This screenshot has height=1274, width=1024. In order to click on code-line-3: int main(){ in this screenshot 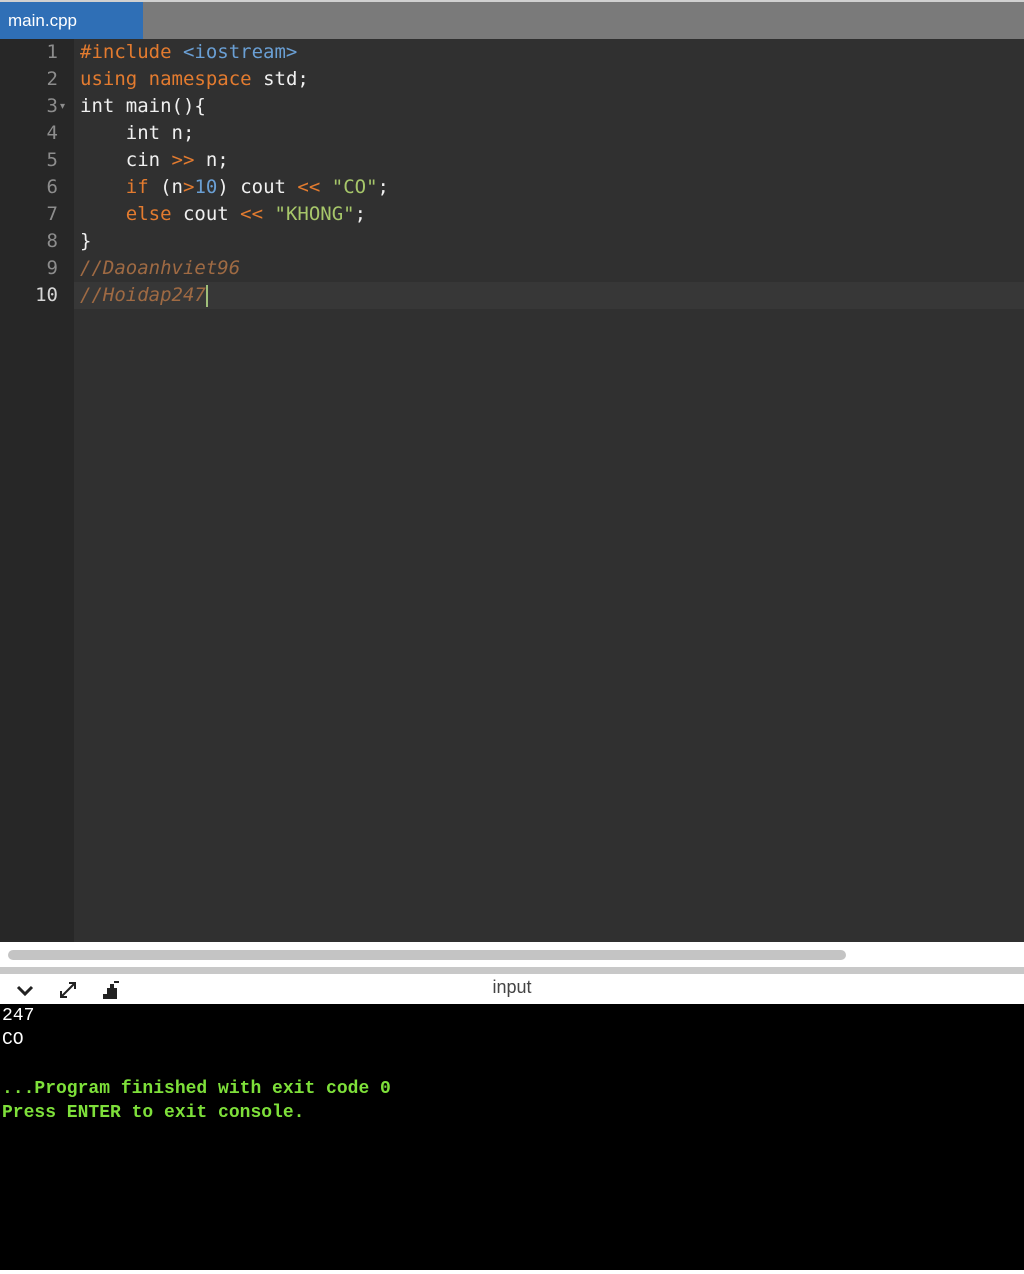, I will do `click(143, 106)`.